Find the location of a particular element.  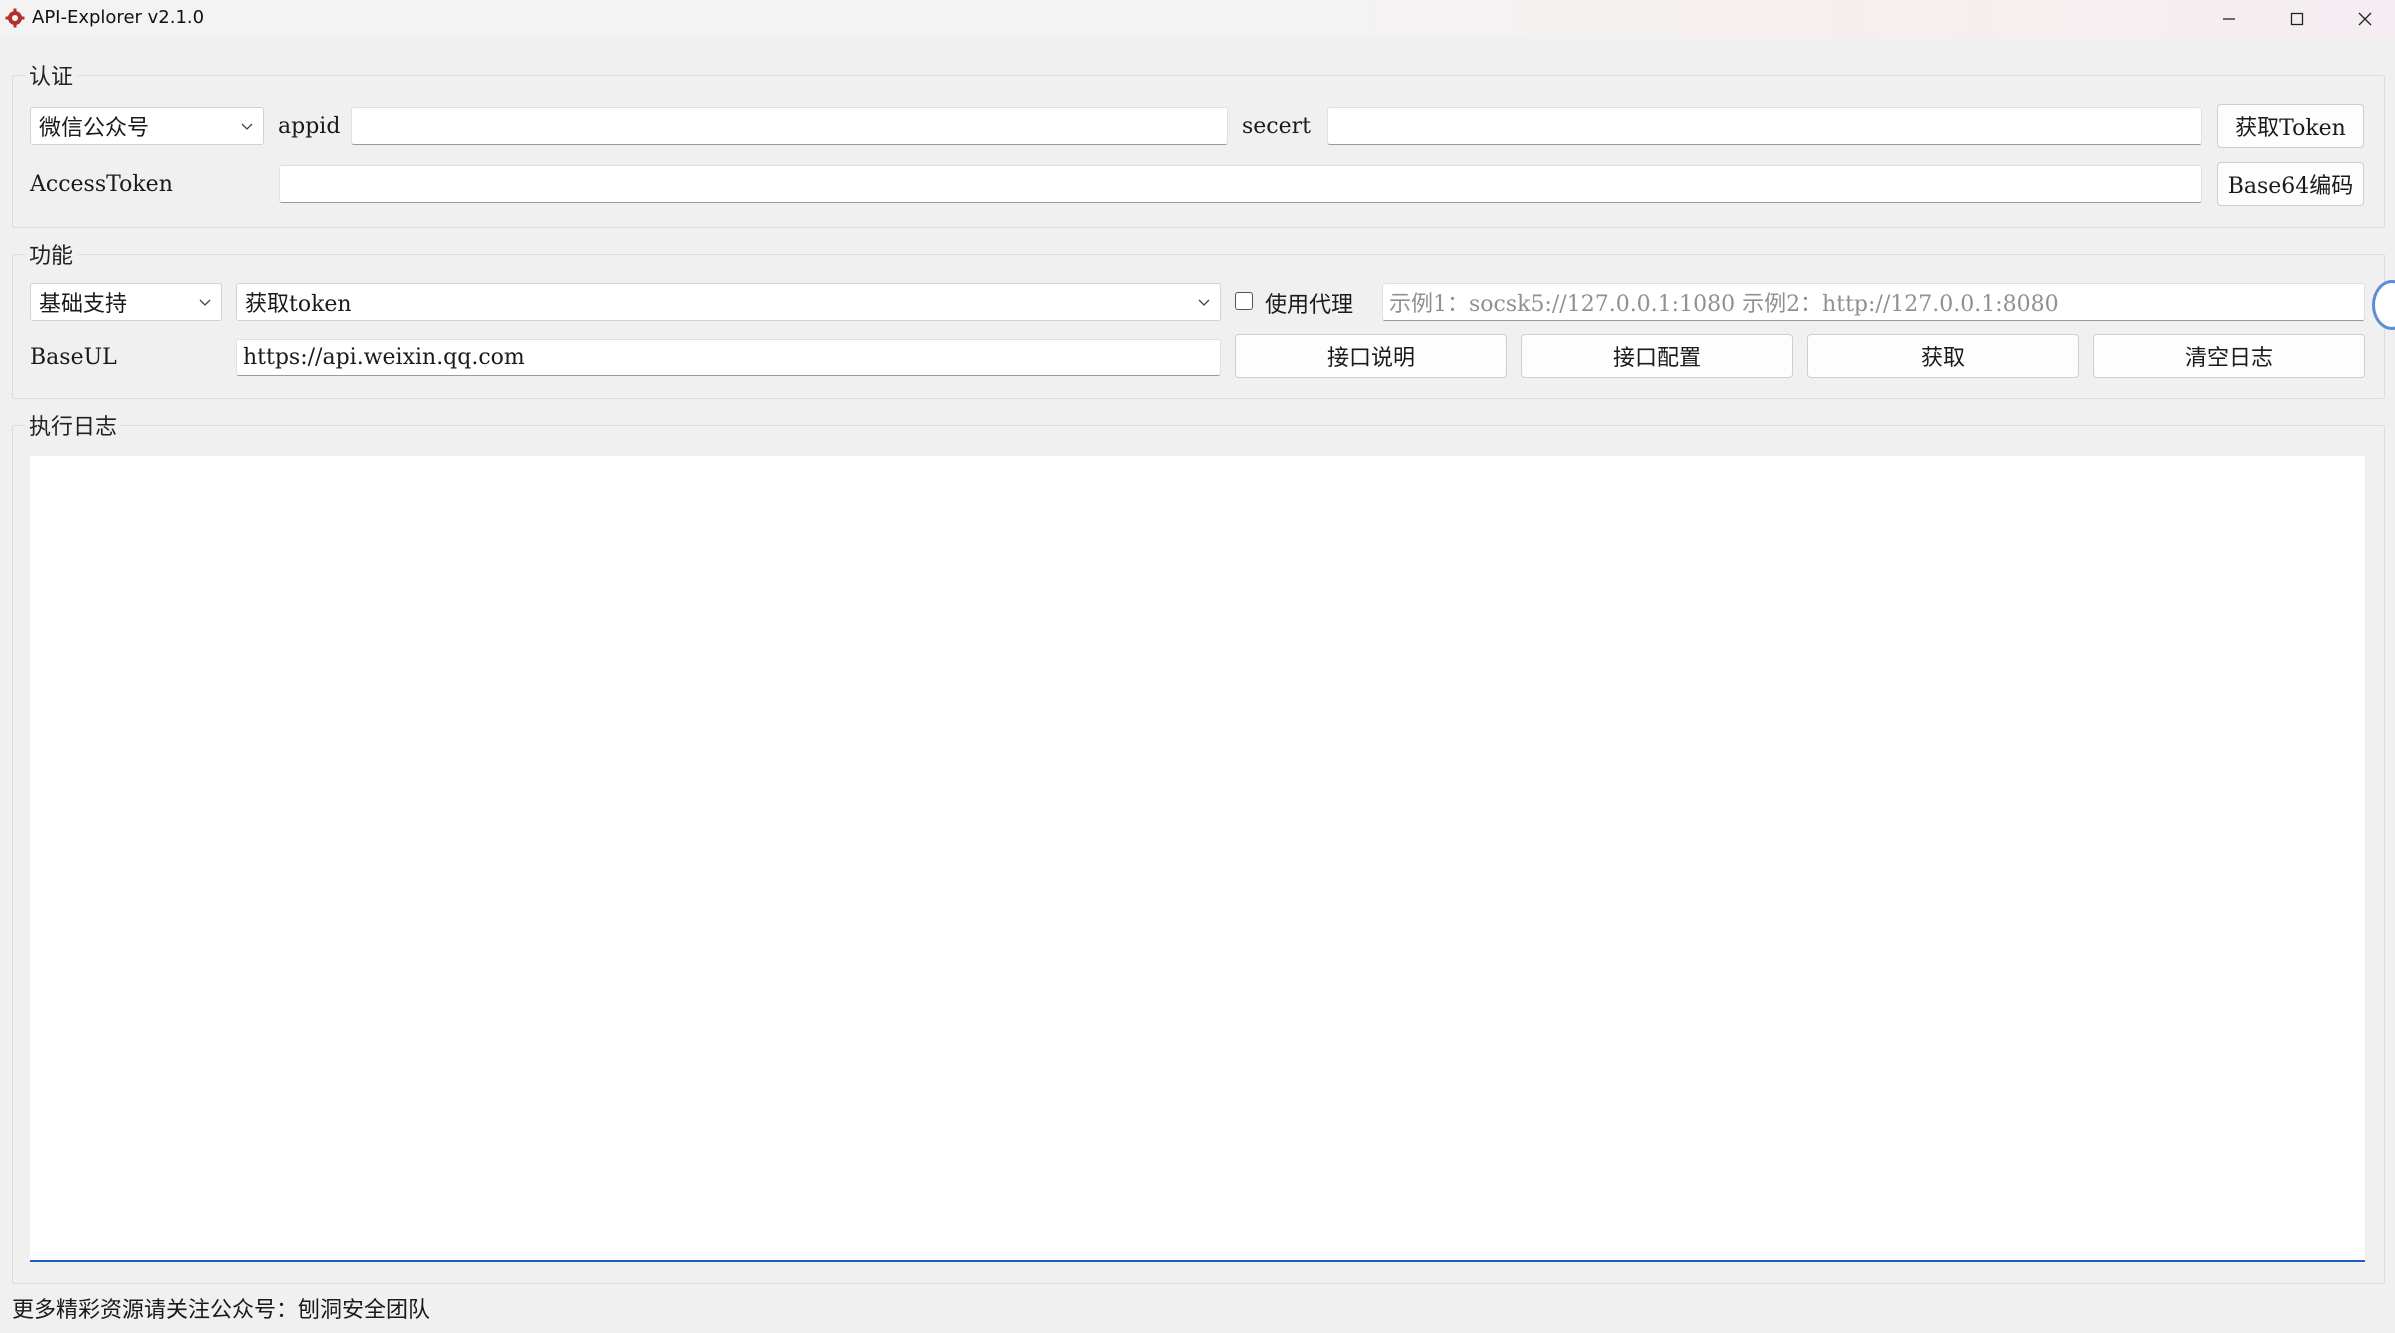

maximize-icon is located at coordinates (2297, 19).